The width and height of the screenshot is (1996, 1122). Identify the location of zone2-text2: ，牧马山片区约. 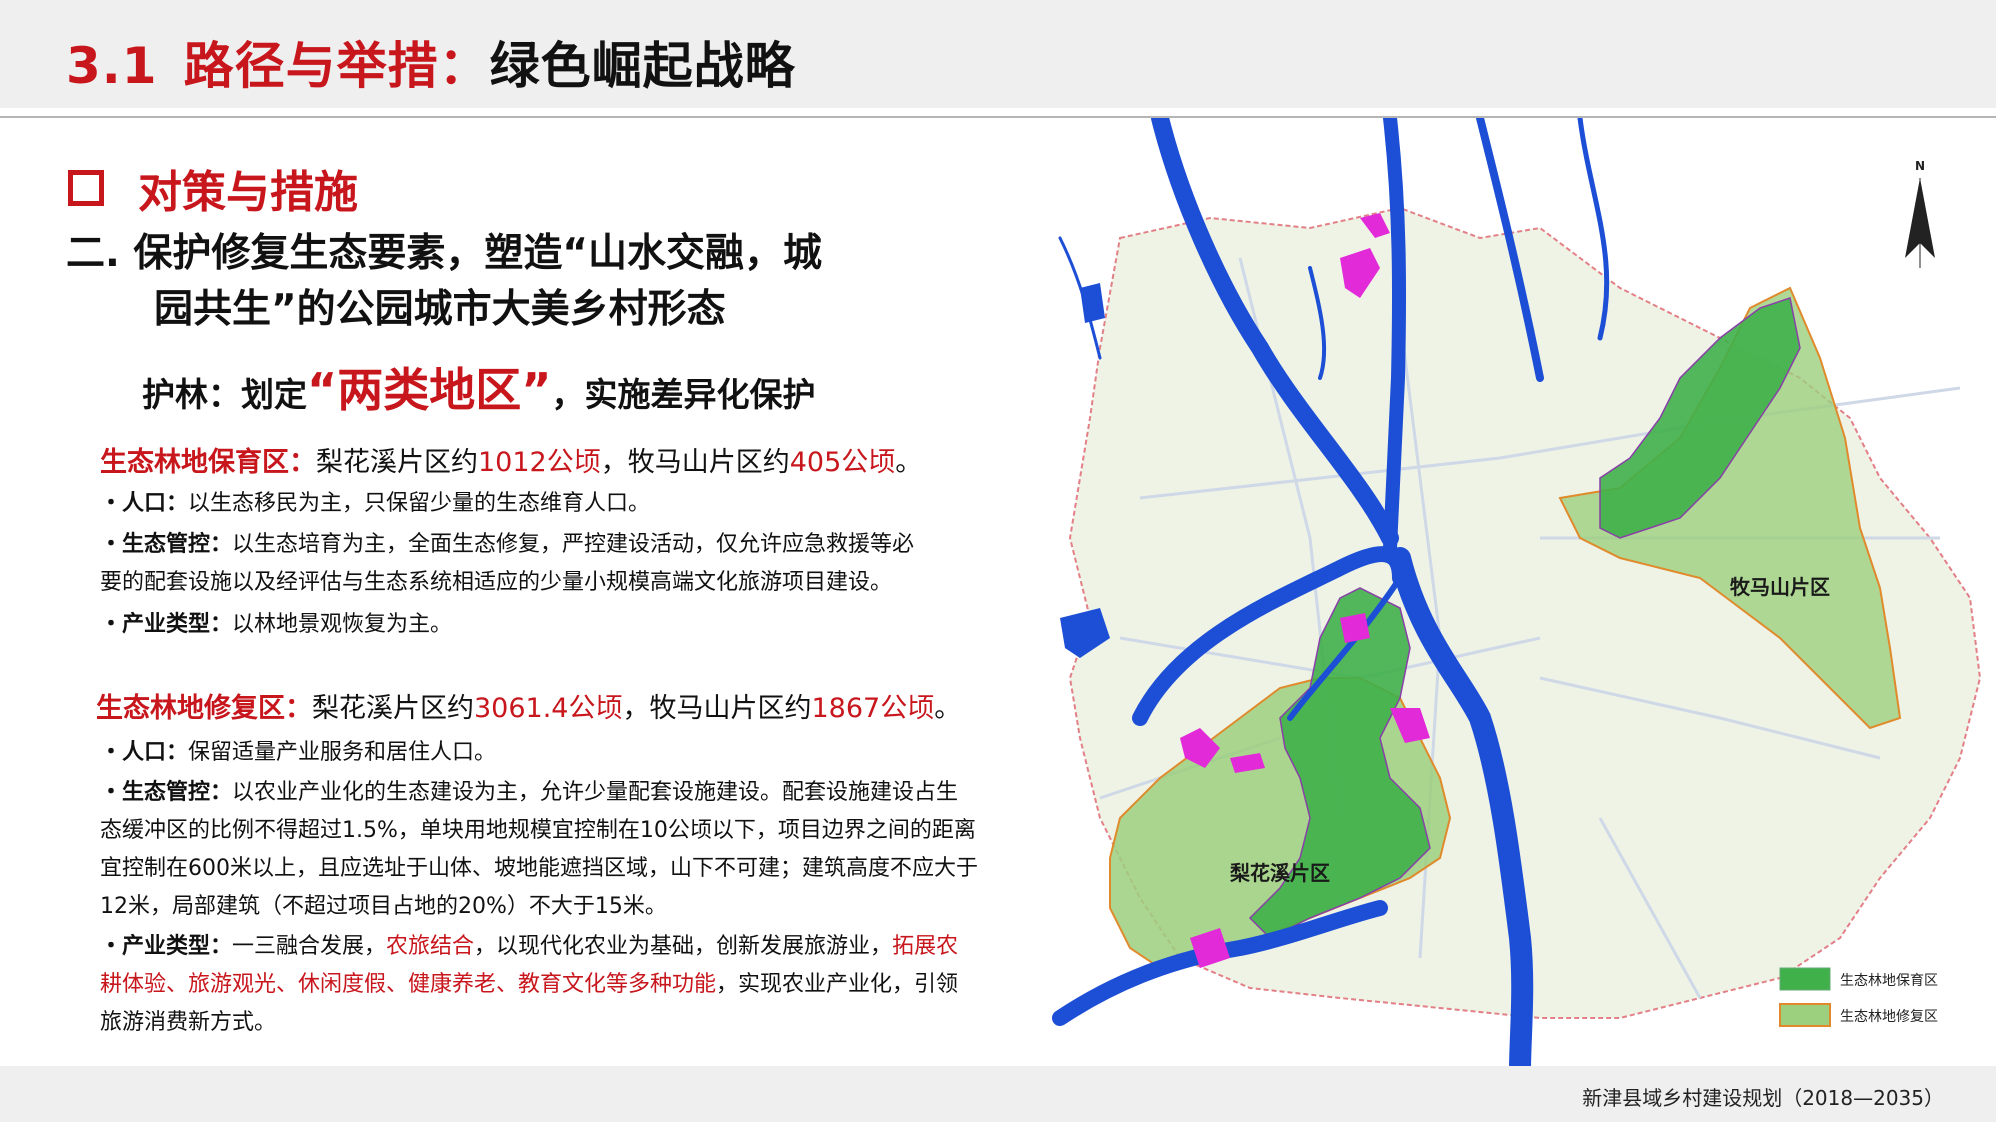
(717, 708).